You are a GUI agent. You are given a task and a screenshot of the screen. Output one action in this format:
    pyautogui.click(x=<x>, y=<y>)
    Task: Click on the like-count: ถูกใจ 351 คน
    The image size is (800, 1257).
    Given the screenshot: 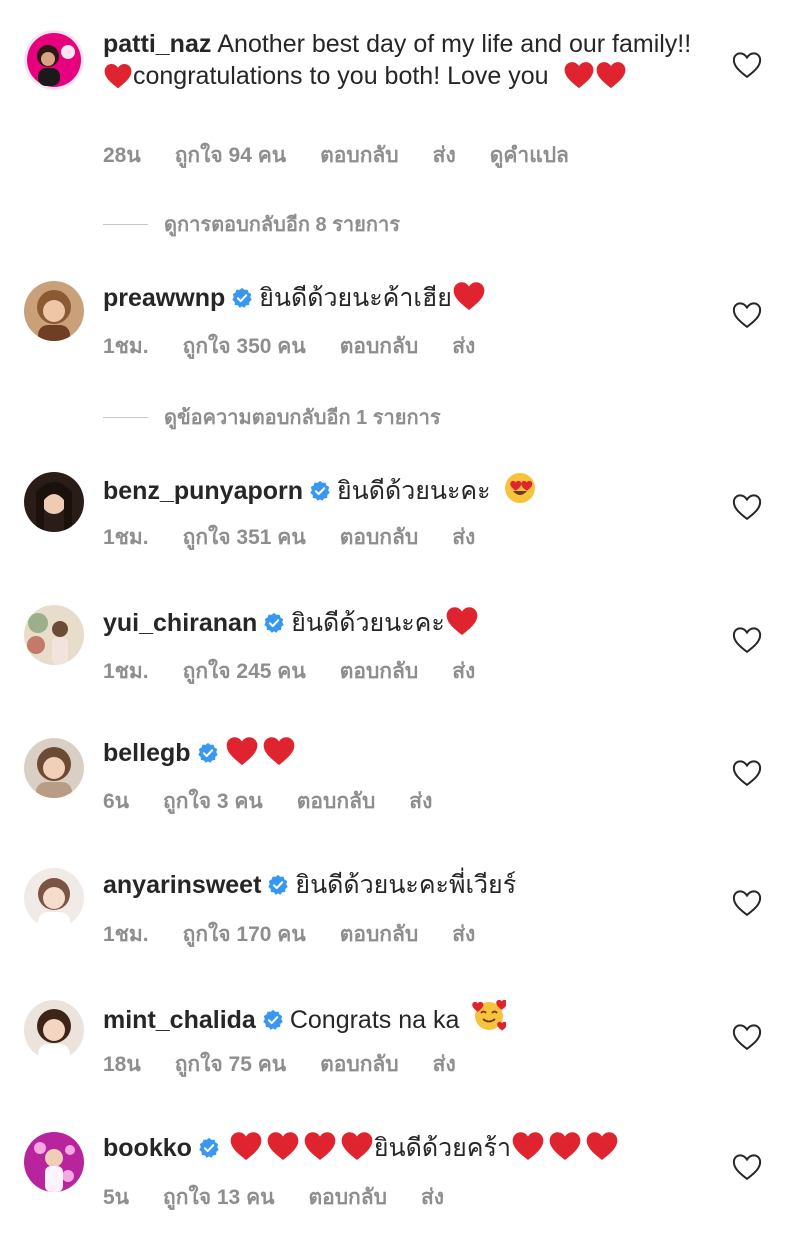 What is the action you would take?
    pyautogui.click(x=244, y=537)
    